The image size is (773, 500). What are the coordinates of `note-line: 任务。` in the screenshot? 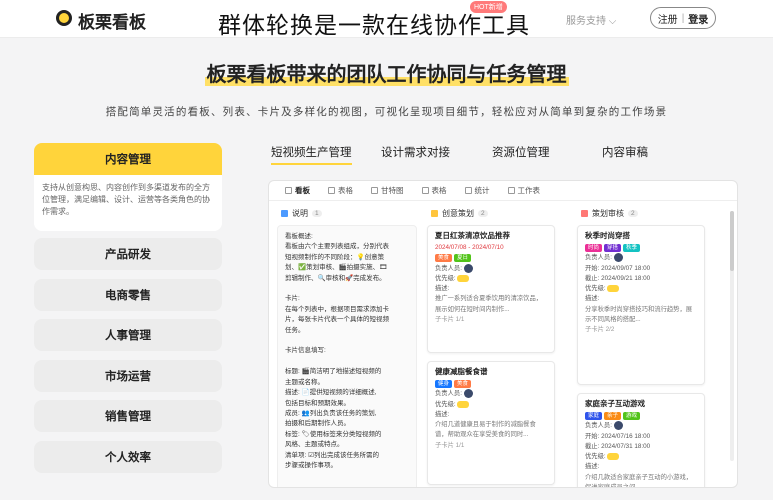 It's located at (295, 330).